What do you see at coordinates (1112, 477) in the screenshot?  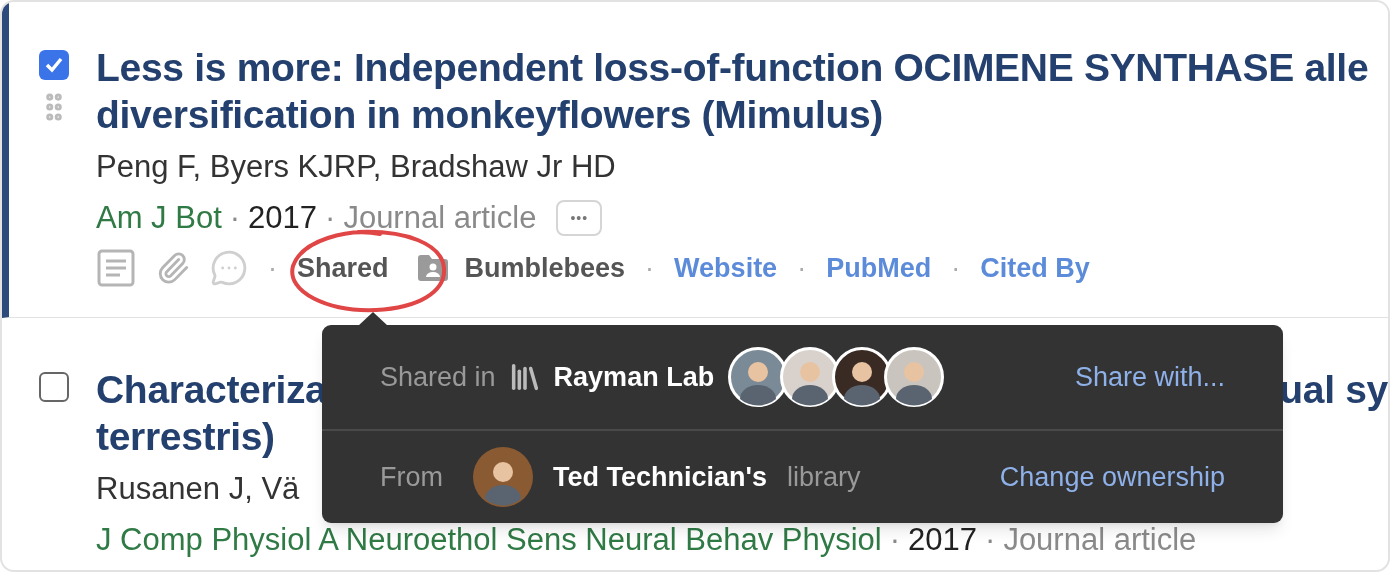 I see `change-ownership-link: Change ownership` at bounding box center [1112, 477].